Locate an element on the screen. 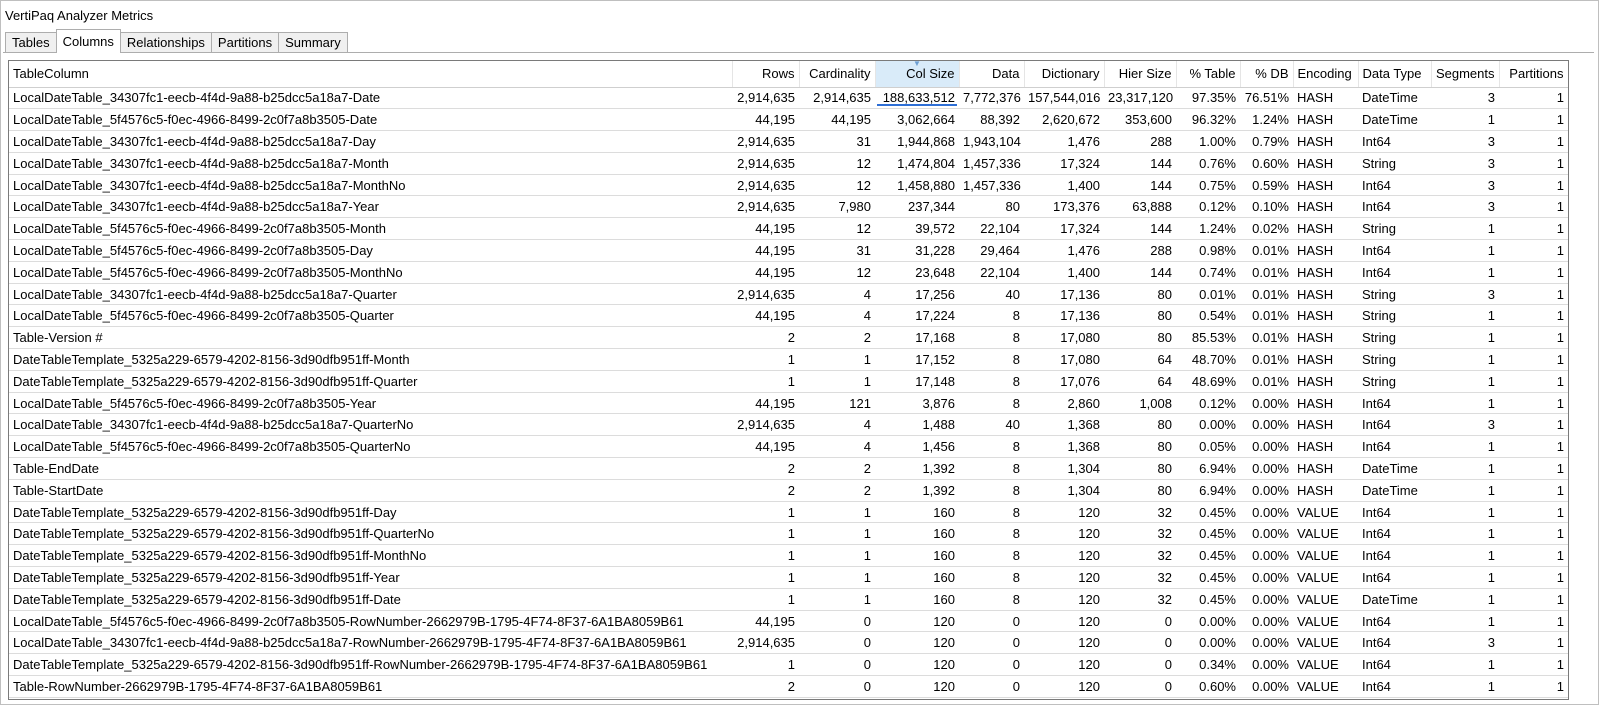 This screenshot has height=706, width=1600. cell-dictionary: 17,324 is located at coordinates (1064, 163).